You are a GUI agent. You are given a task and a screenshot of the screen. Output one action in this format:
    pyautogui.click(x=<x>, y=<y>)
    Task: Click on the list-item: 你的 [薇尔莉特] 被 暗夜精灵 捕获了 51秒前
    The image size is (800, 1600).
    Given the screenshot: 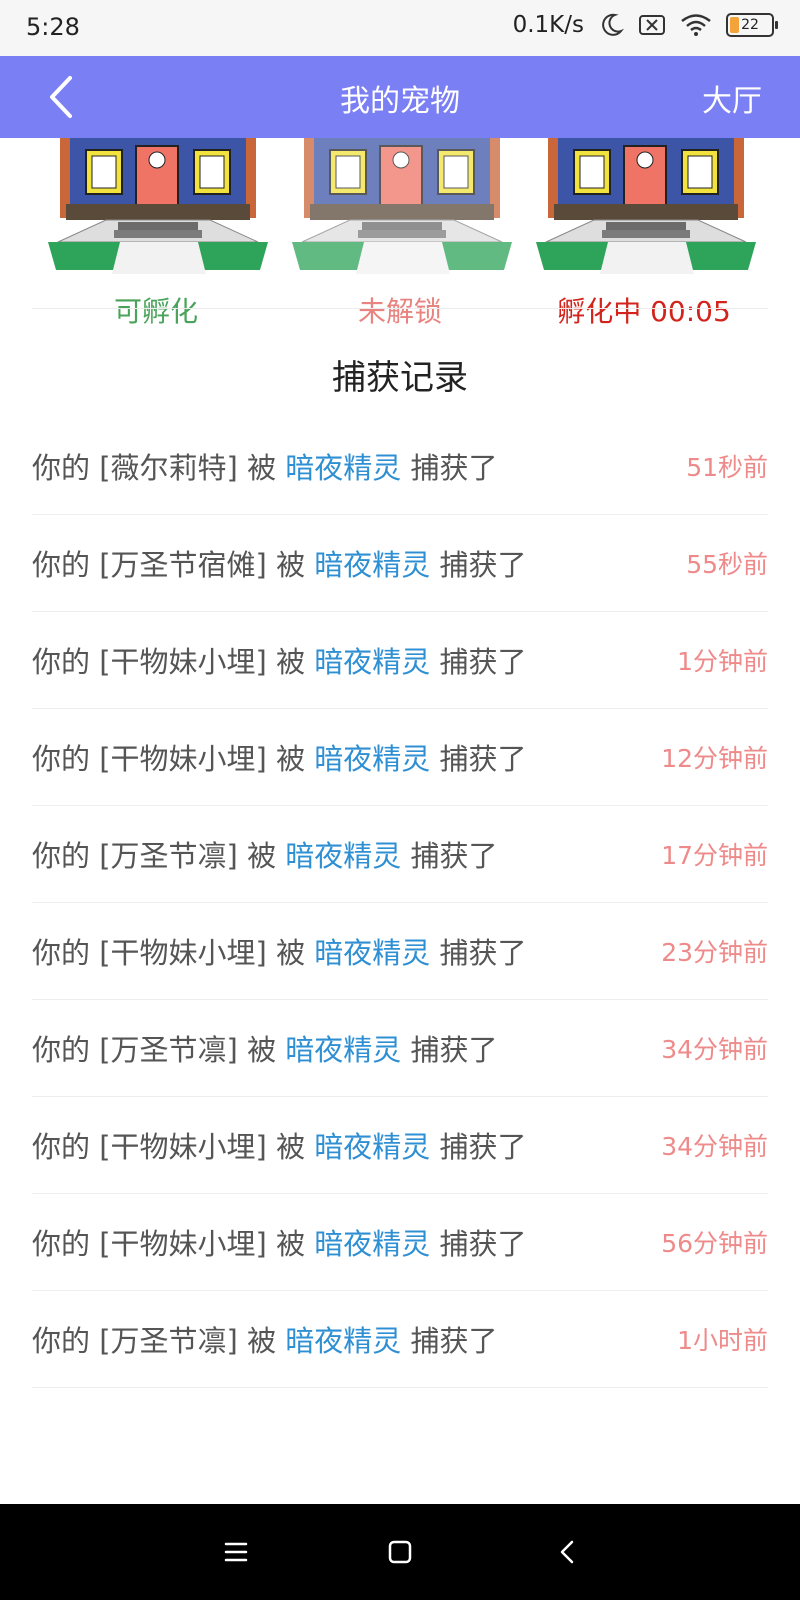 What is the action you would take?
    pyautogui.click(x=400, y=466)
    